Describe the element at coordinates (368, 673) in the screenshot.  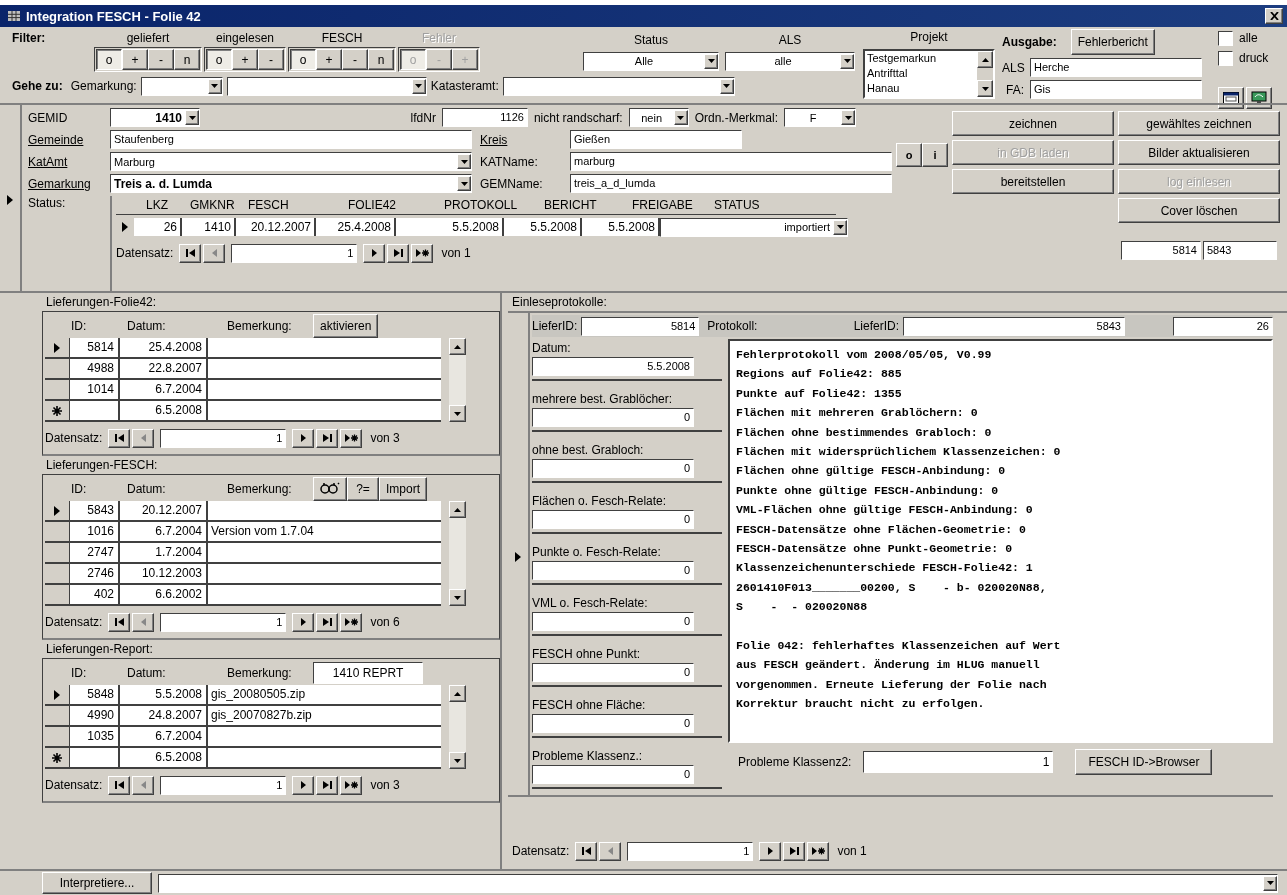
I see `text-field: 1410 REPRT` at that location.